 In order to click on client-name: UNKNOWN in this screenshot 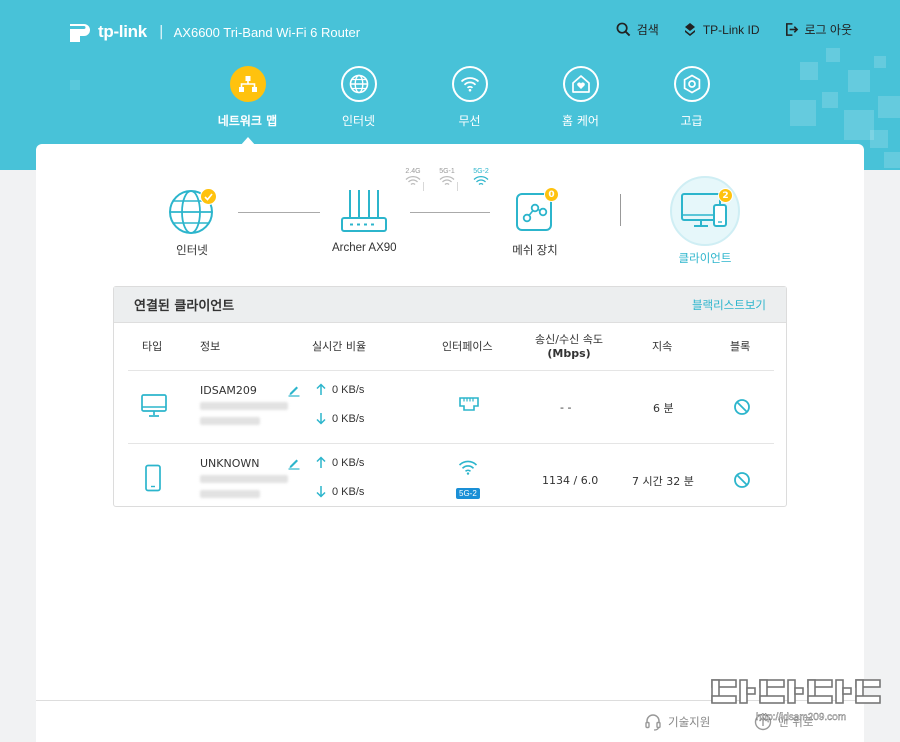, I will do `click(230, 463)`.